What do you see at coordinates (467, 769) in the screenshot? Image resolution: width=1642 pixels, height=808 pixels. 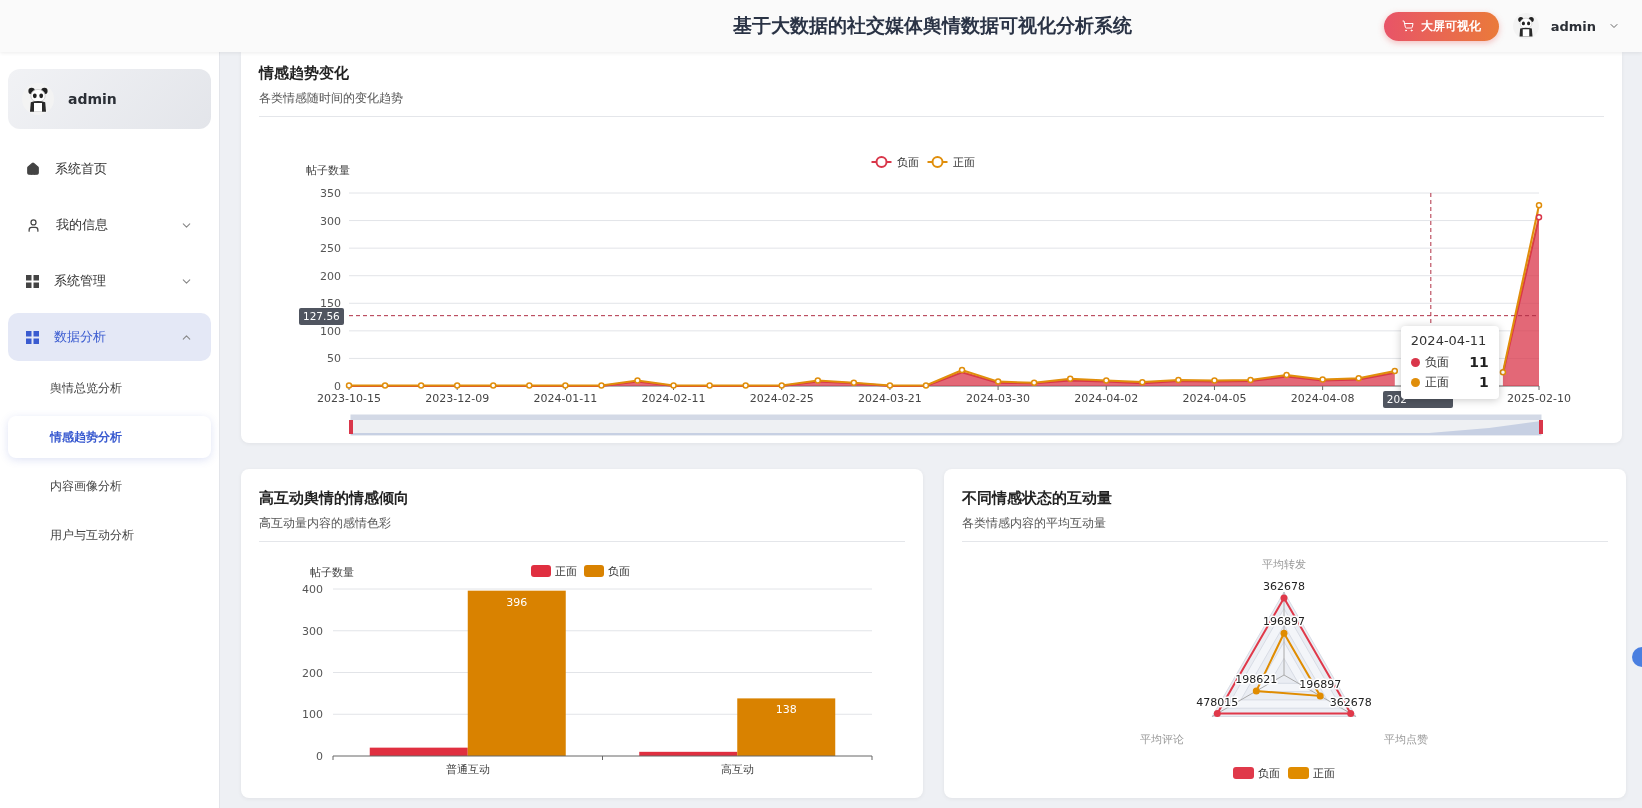 I see `x-tick-label: 普通互动` at bounding box center [467, 769].